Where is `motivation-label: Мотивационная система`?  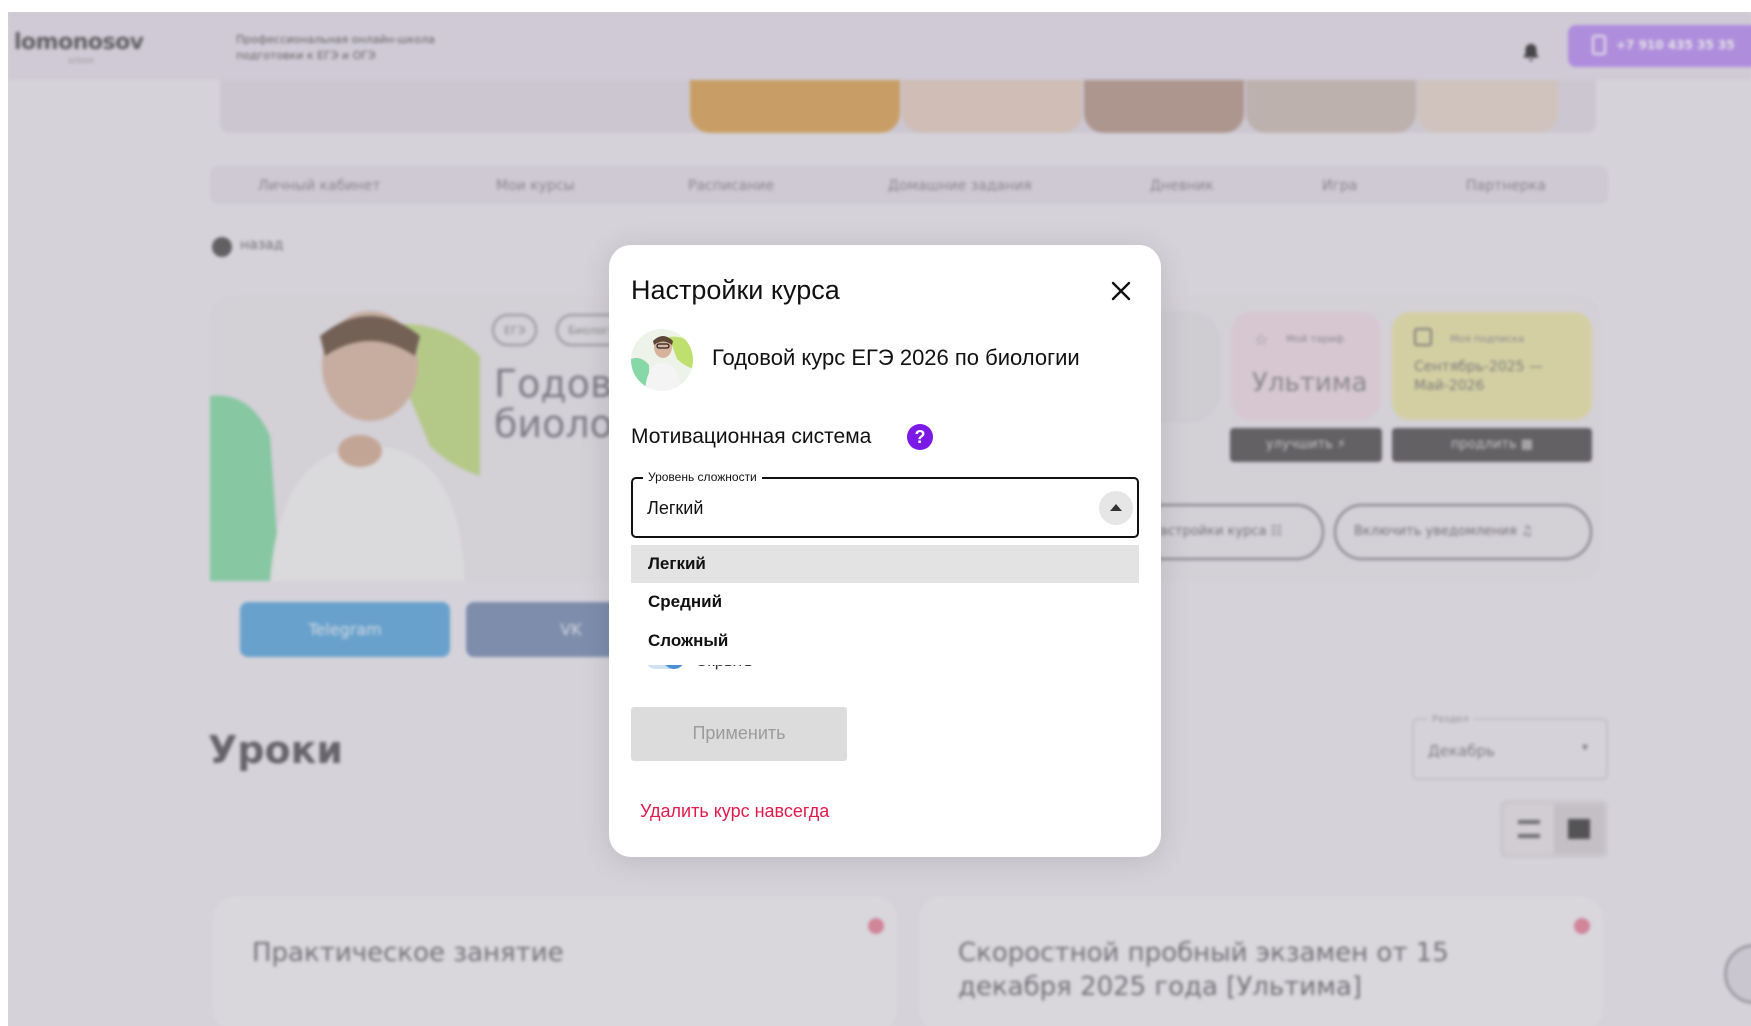
motivation-label: Мотивационная система is located at coordinates (751, 436).